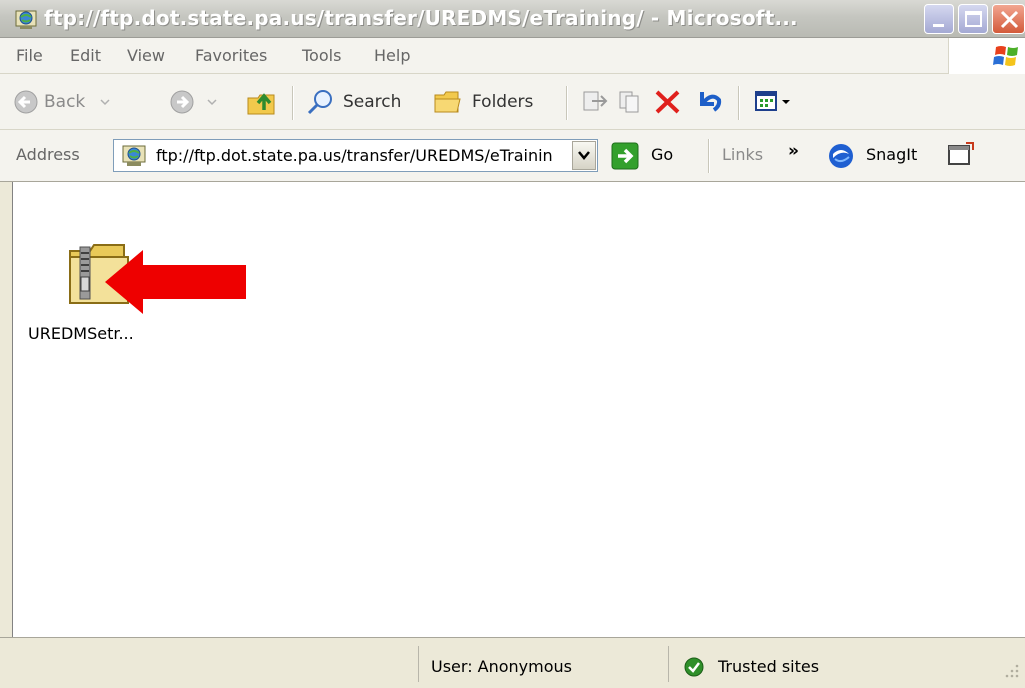 The height and width of the screenshot is (688, 1025). I want to click on links-chevron: », so click(793, 151).